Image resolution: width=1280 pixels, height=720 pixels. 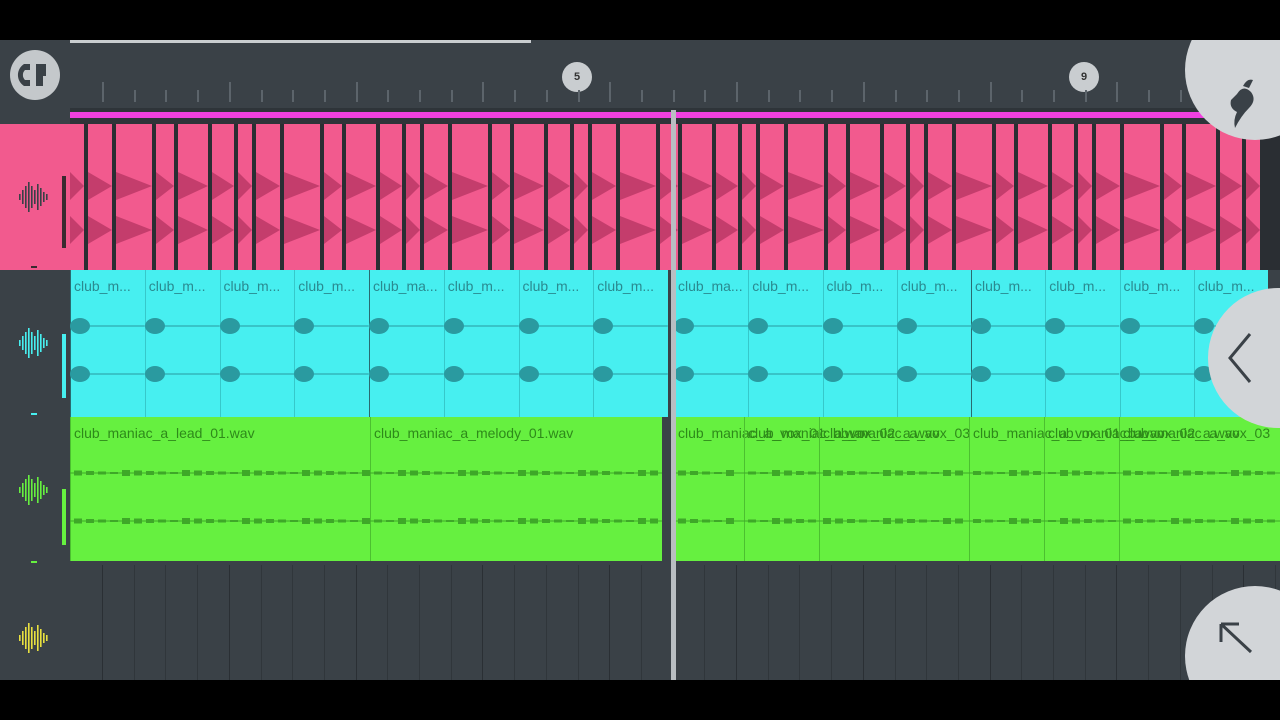 What do you see at coordinates (675, 75) in the screenshot?
I see `timeline-ruler: 5 9` at bounding box center [675, 75].